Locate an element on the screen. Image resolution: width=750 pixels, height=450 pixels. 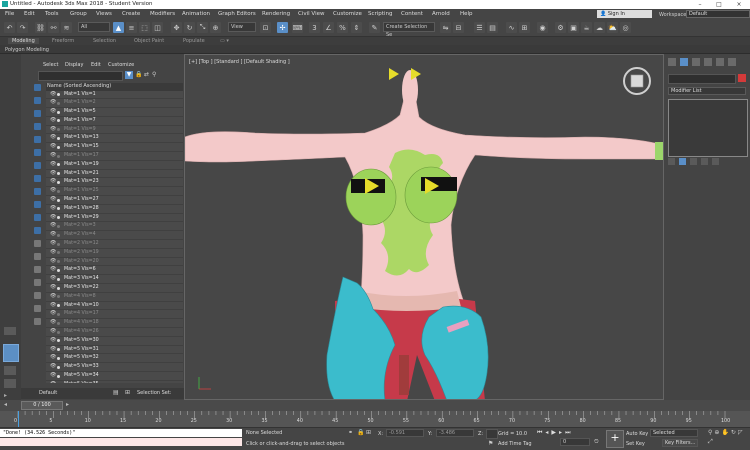
time-slider-thumb: 0 / 100 is located at coordinates (42, 405).